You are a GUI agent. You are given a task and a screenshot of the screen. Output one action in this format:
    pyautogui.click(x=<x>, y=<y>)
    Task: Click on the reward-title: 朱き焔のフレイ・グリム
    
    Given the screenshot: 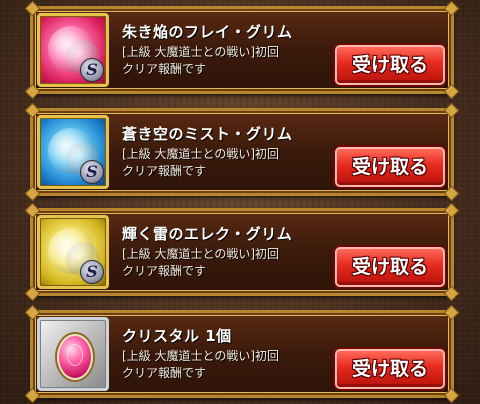 What is the action you would take?
    pyautogui.click(x=207, y=32)
    